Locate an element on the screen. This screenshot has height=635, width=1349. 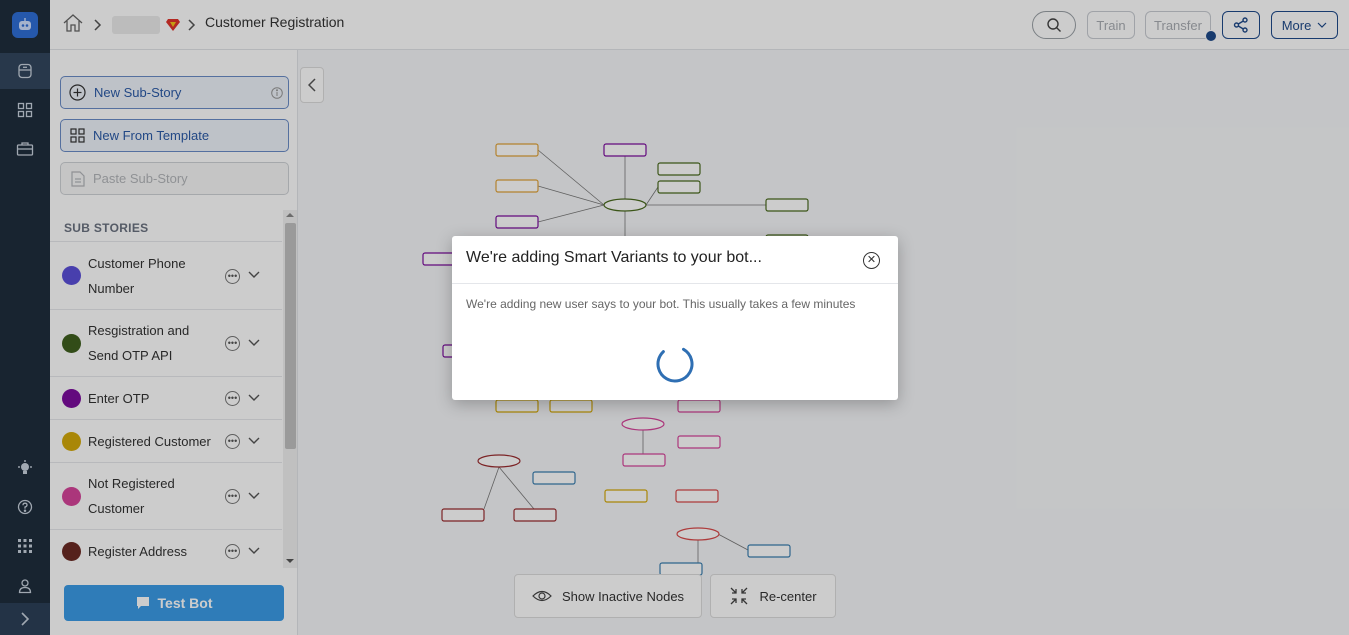
loading-spinner is located at coordinates (675, 364).